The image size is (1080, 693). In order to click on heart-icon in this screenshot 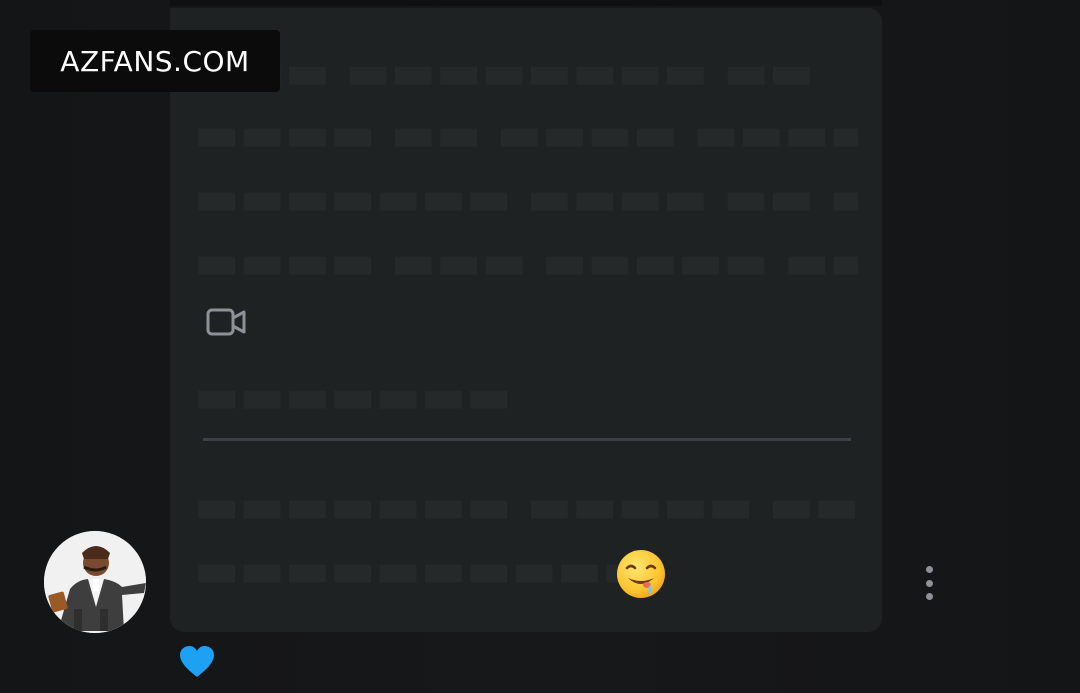, I will do `click(197, 662)`.